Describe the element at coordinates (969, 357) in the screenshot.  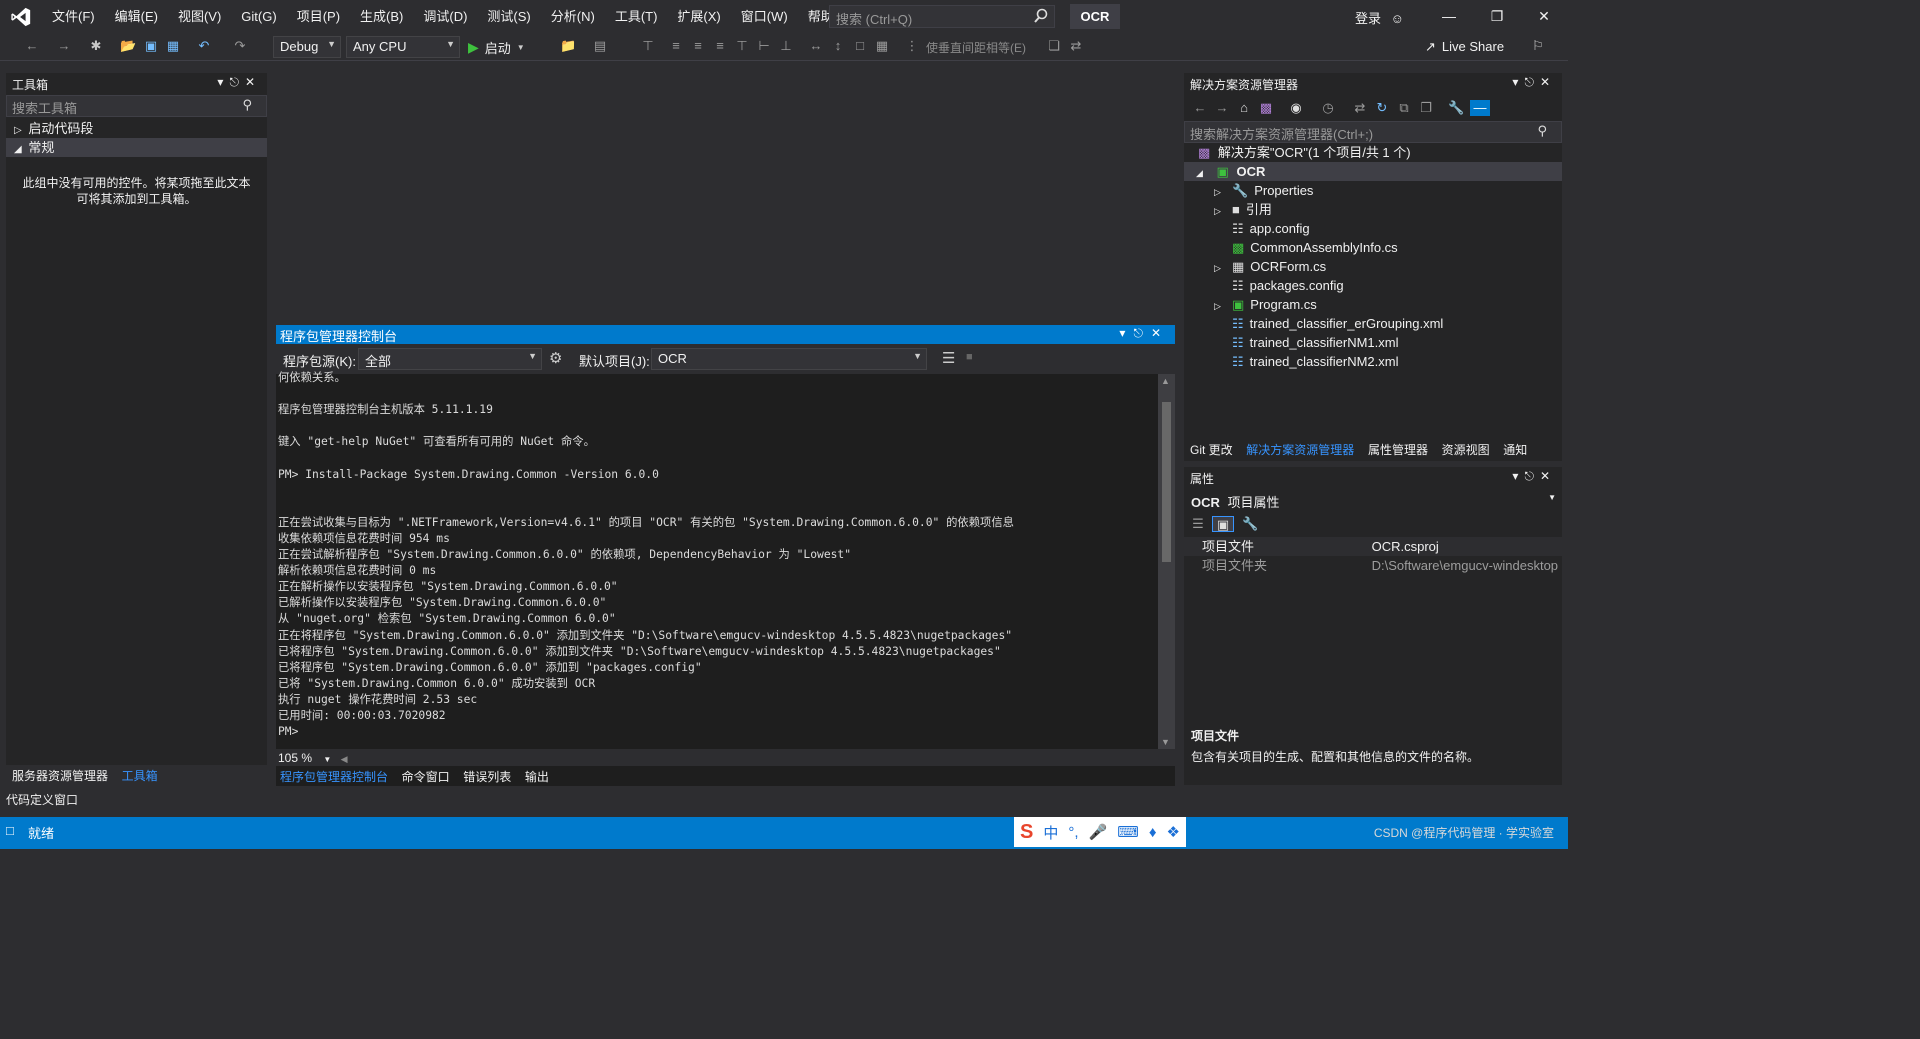
I see `stop-icon: ■` at that location.